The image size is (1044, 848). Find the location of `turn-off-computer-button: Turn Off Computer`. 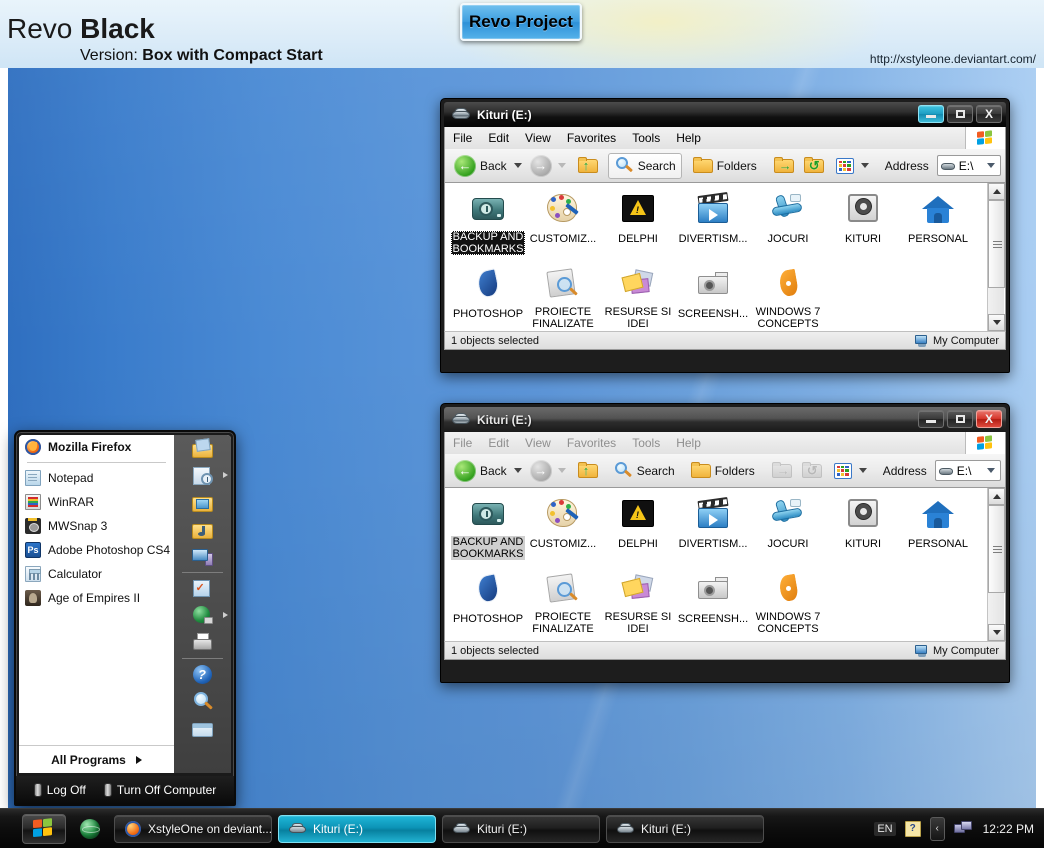

turn-off-computer-button: Turn Off Computer is located at coordinates (159, 790).